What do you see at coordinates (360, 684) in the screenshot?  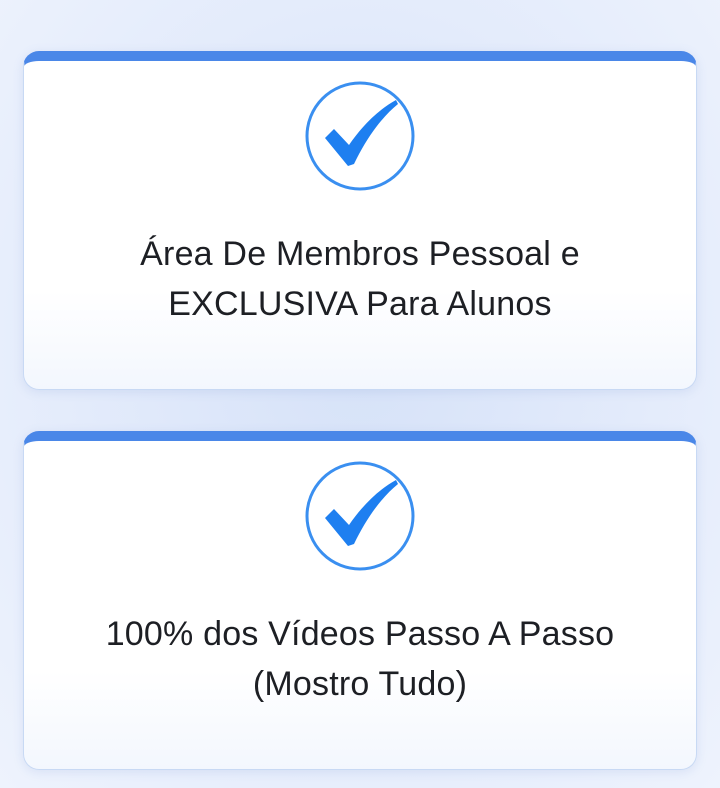 I see `feature-text-line-2: (Mostro Tudo)` at bounding box center [360, 684].